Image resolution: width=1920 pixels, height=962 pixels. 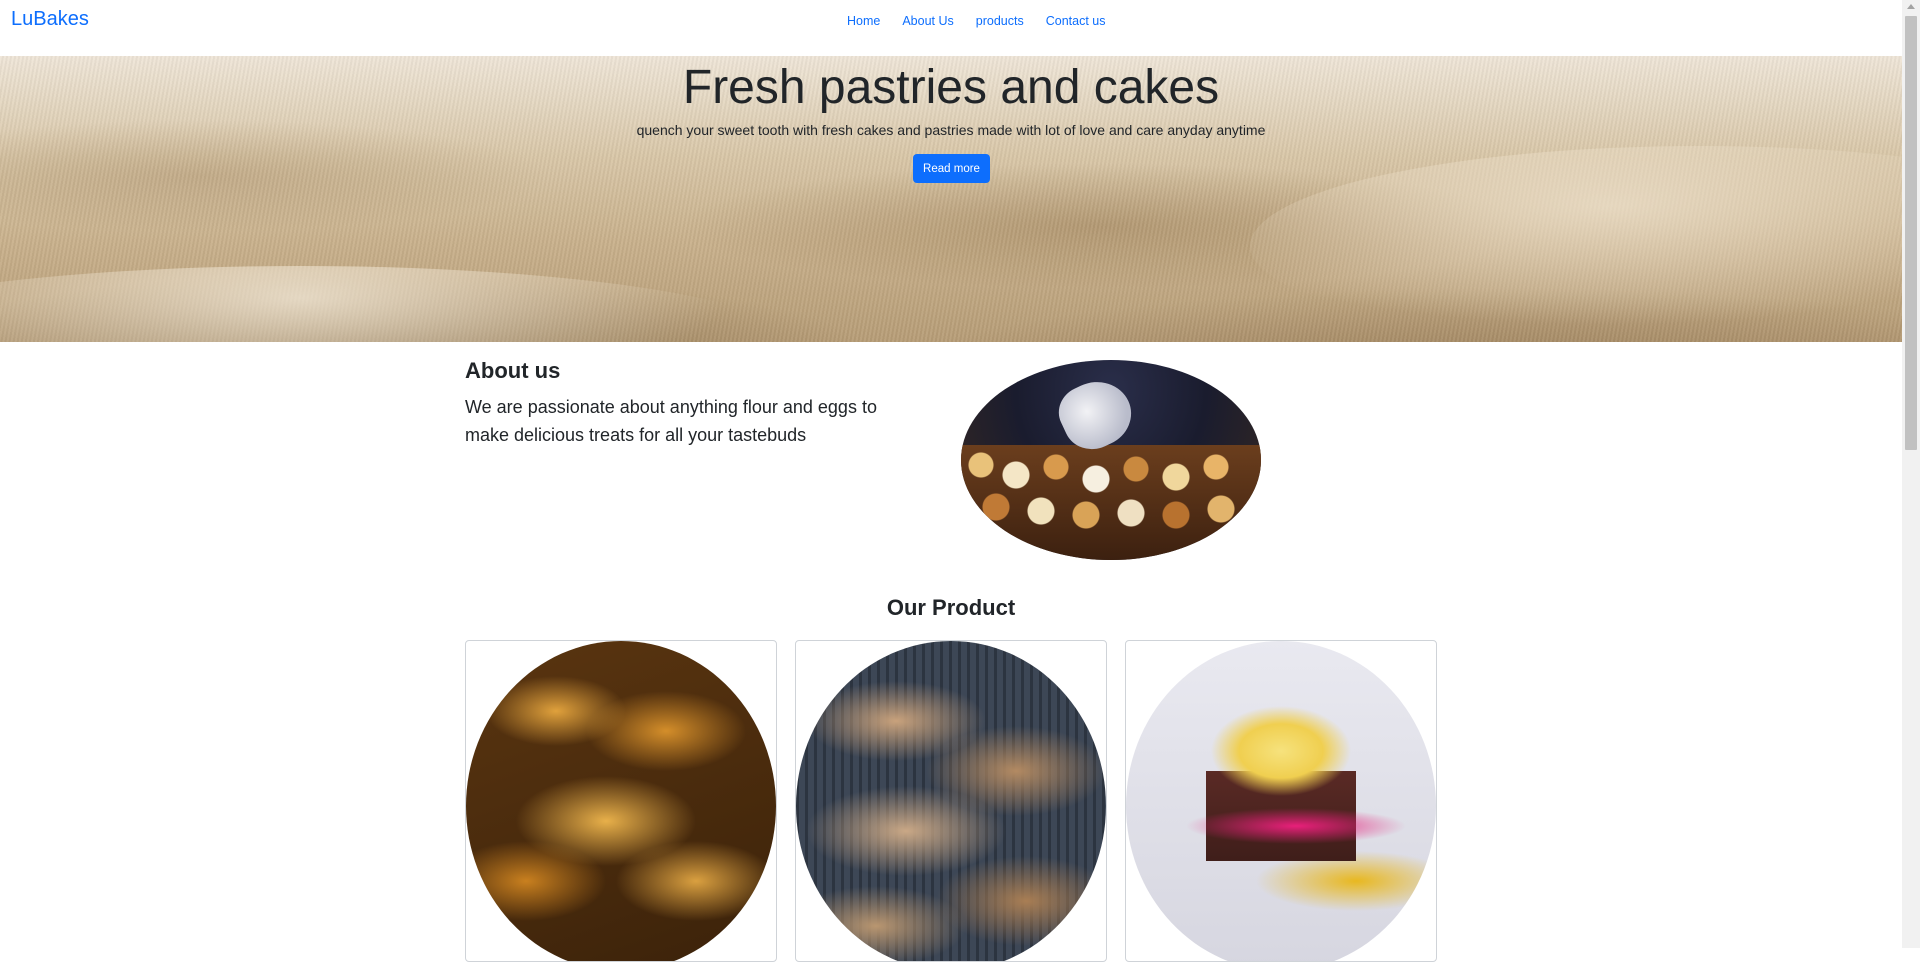 I want to click on scroll-thumb, so click(x=1911, y=233).